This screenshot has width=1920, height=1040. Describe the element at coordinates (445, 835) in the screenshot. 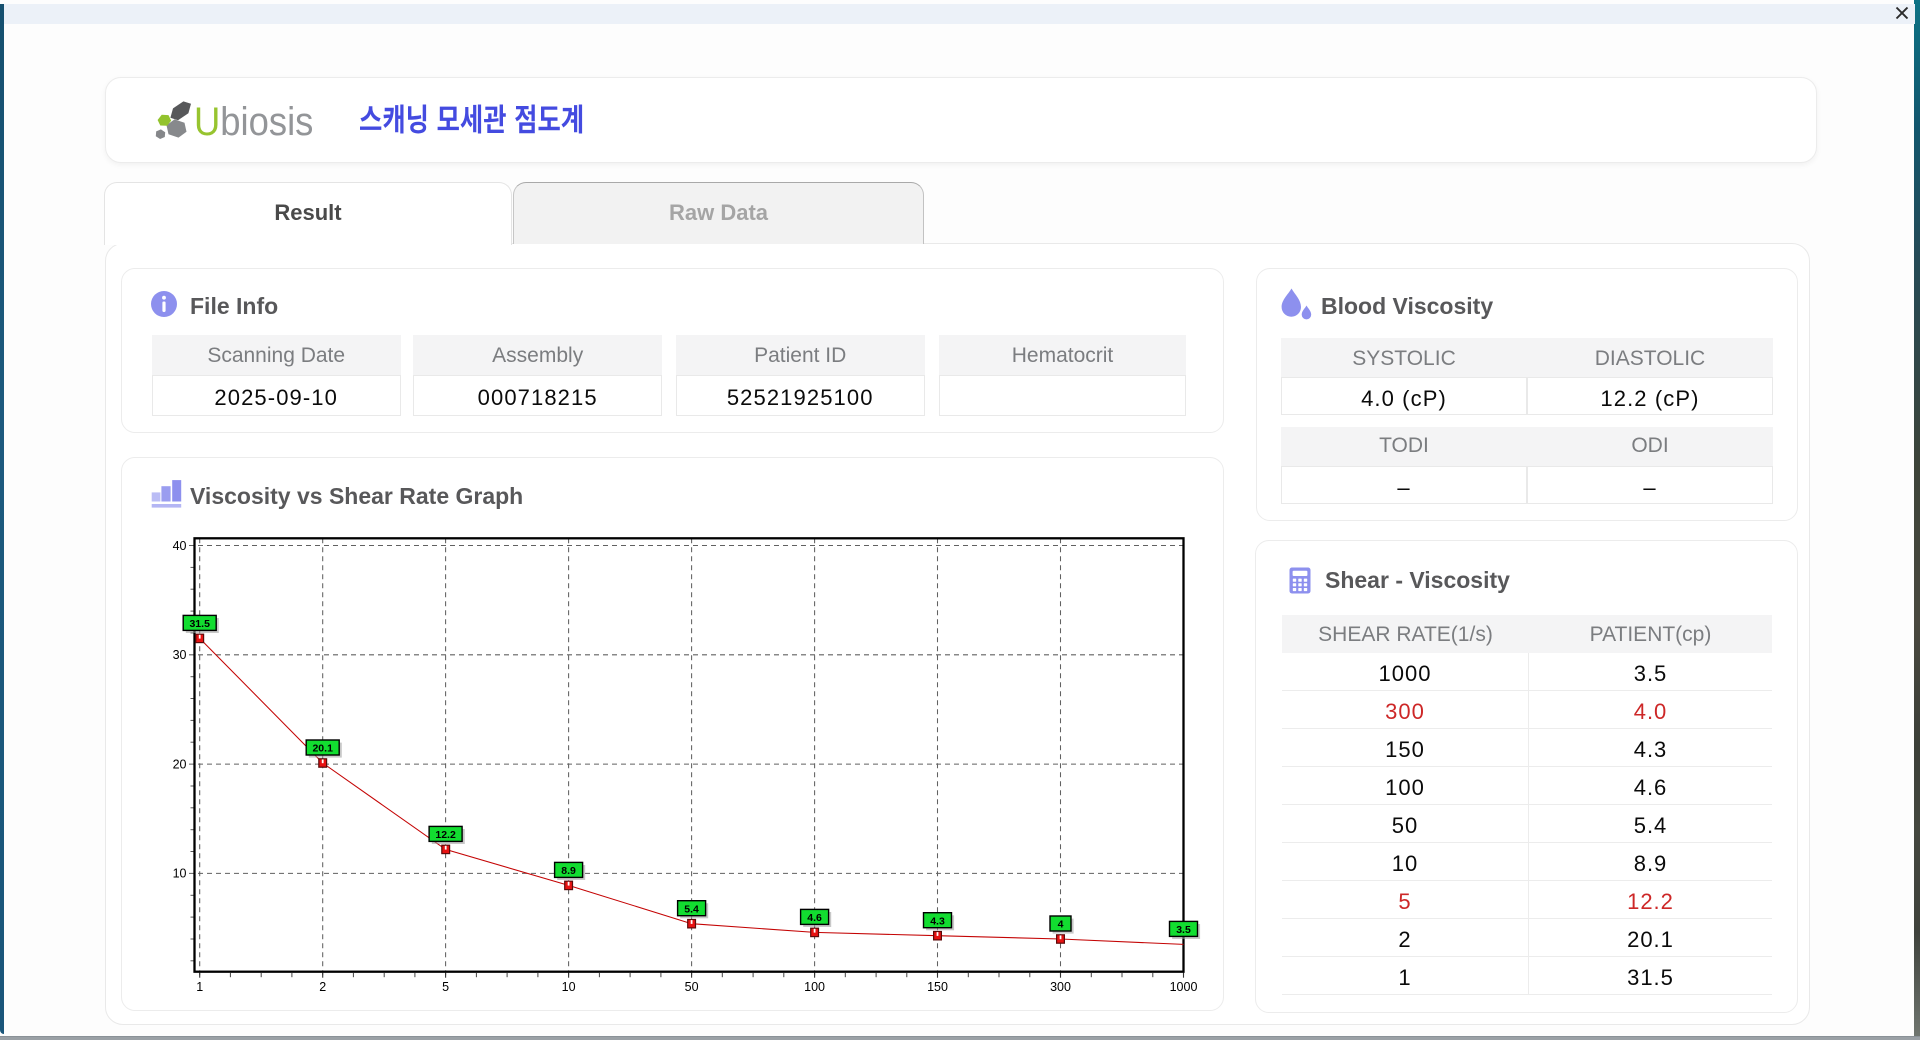

I see `svg-text: 12.2` at that location.